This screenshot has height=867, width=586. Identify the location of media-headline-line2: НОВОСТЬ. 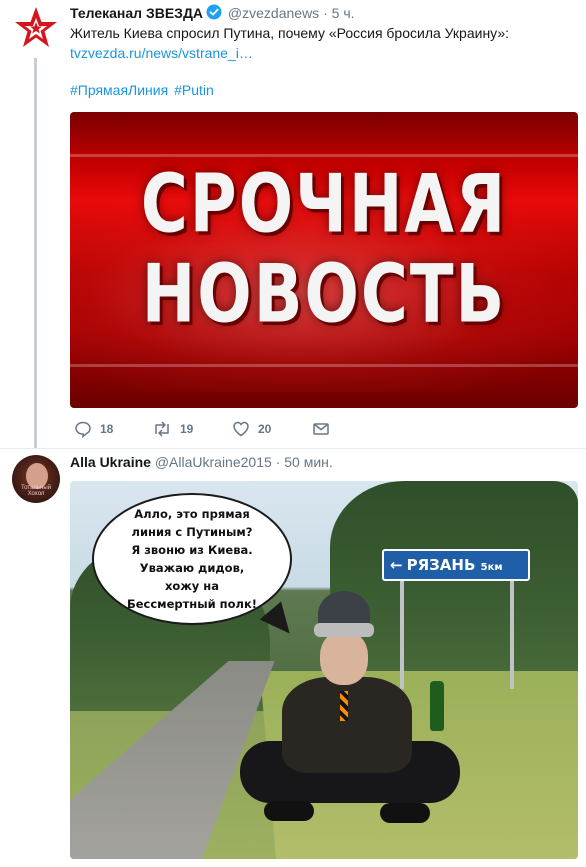
(324, 295).